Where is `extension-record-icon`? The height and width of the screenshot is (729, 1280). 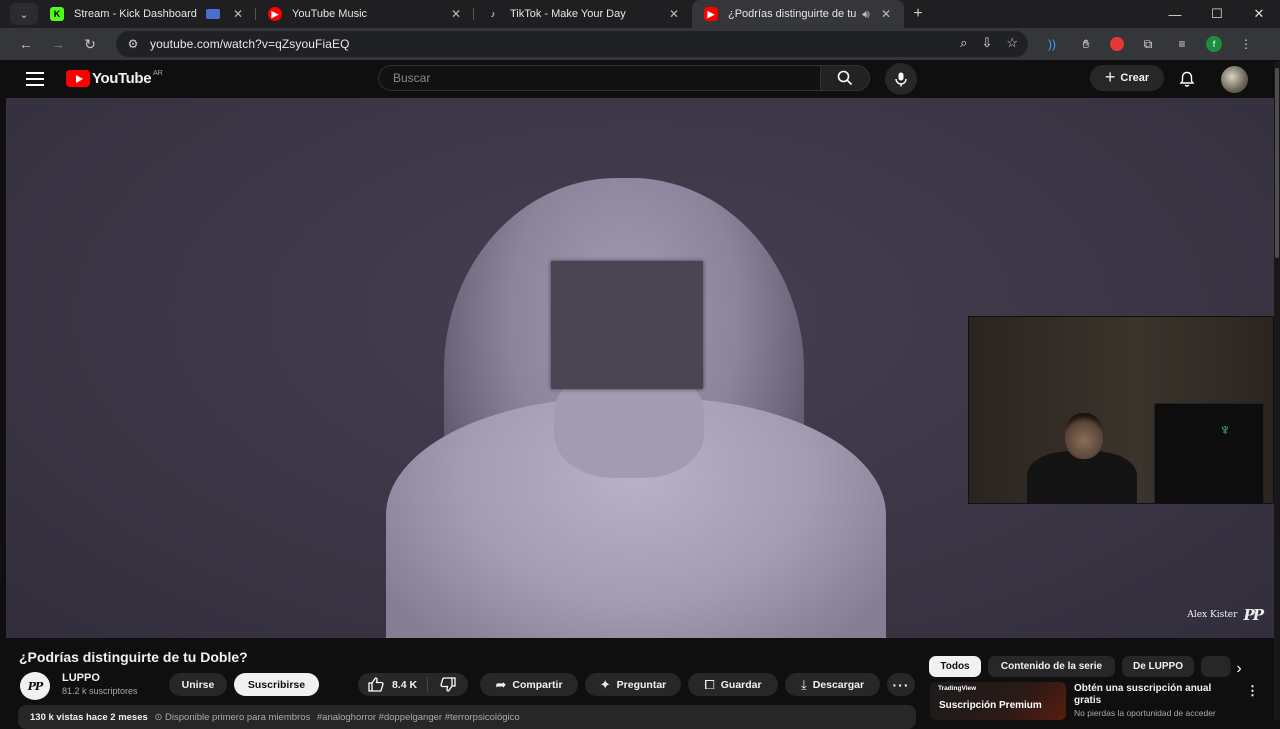 extension-record-icon is located at coordinates (1117, 44).